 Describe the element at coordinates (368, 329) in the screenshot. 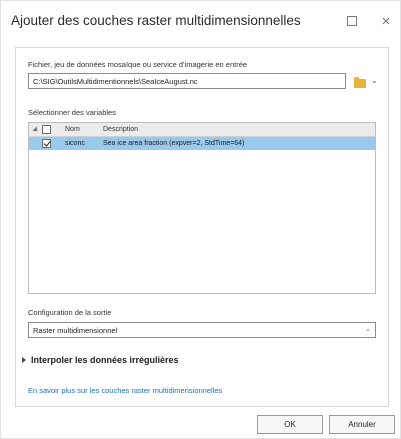

I see `output-dropdown-chevron-icon: ⌄` at that location.